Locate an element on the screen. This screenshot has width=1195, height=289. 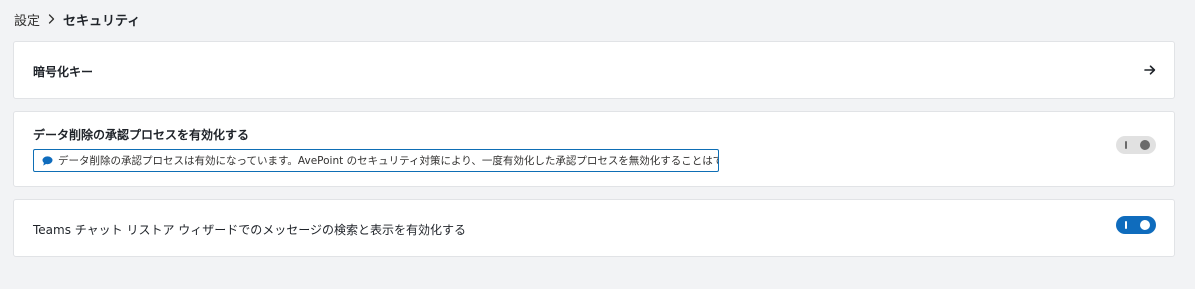
deletion-approval-toggle is located at coordinates (1136, 145).